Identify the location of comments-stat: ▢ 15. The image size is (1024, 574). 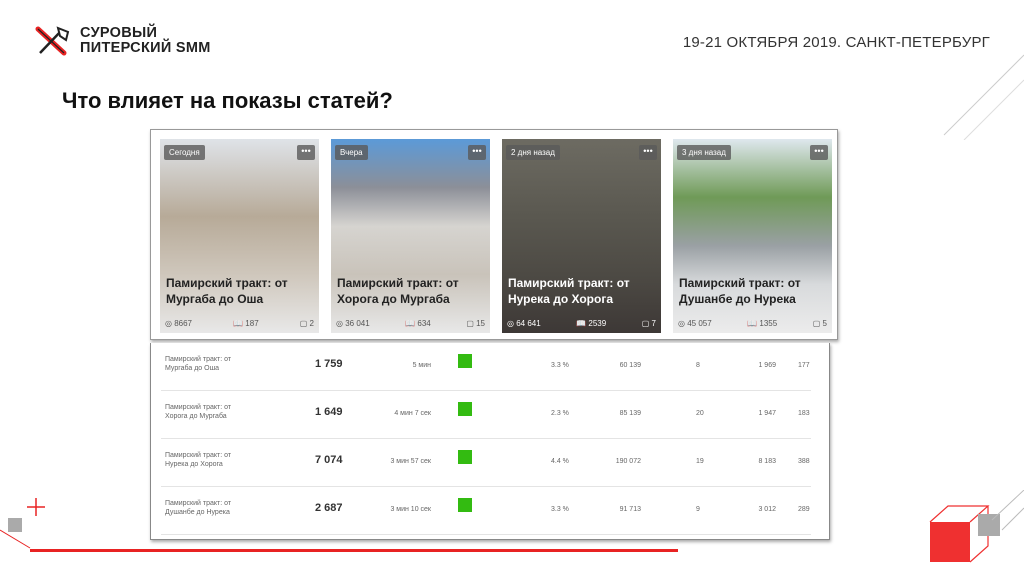
(475, 323).